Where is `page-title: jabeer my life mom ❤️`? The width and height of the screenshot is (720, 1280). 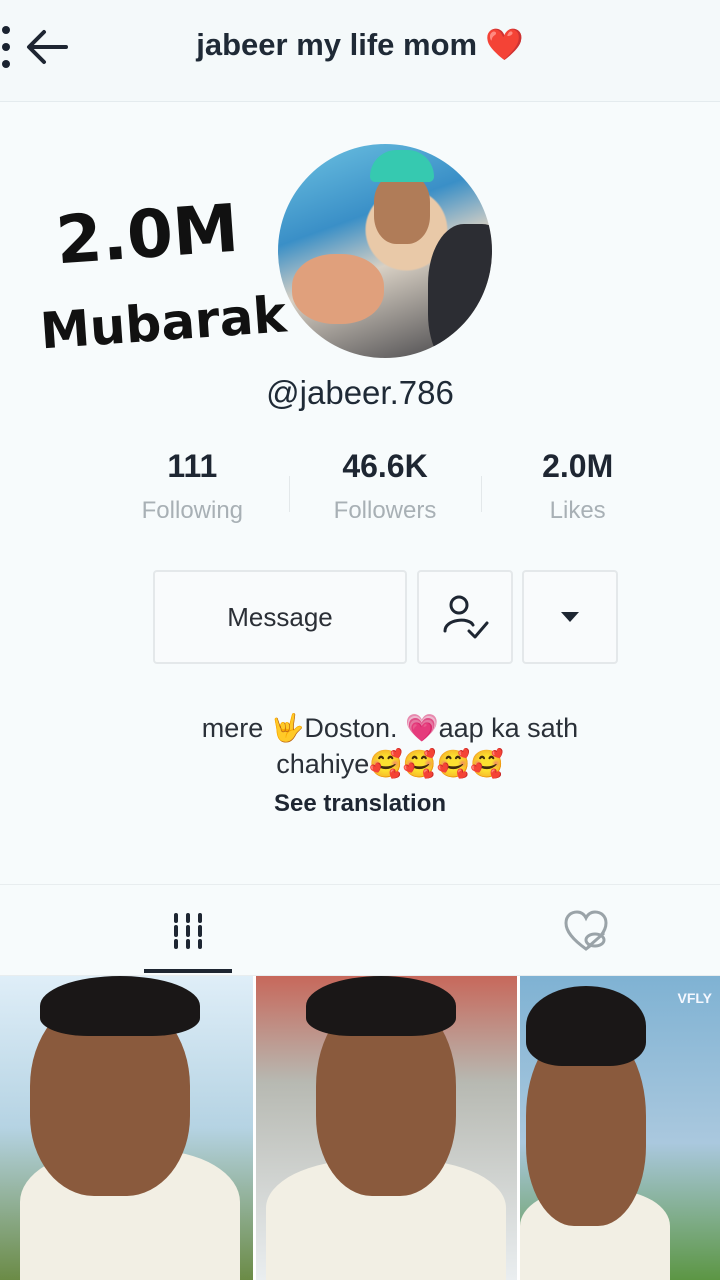 page-title: jabeer my life mom ❤️ is located at coordinates (360, 44).